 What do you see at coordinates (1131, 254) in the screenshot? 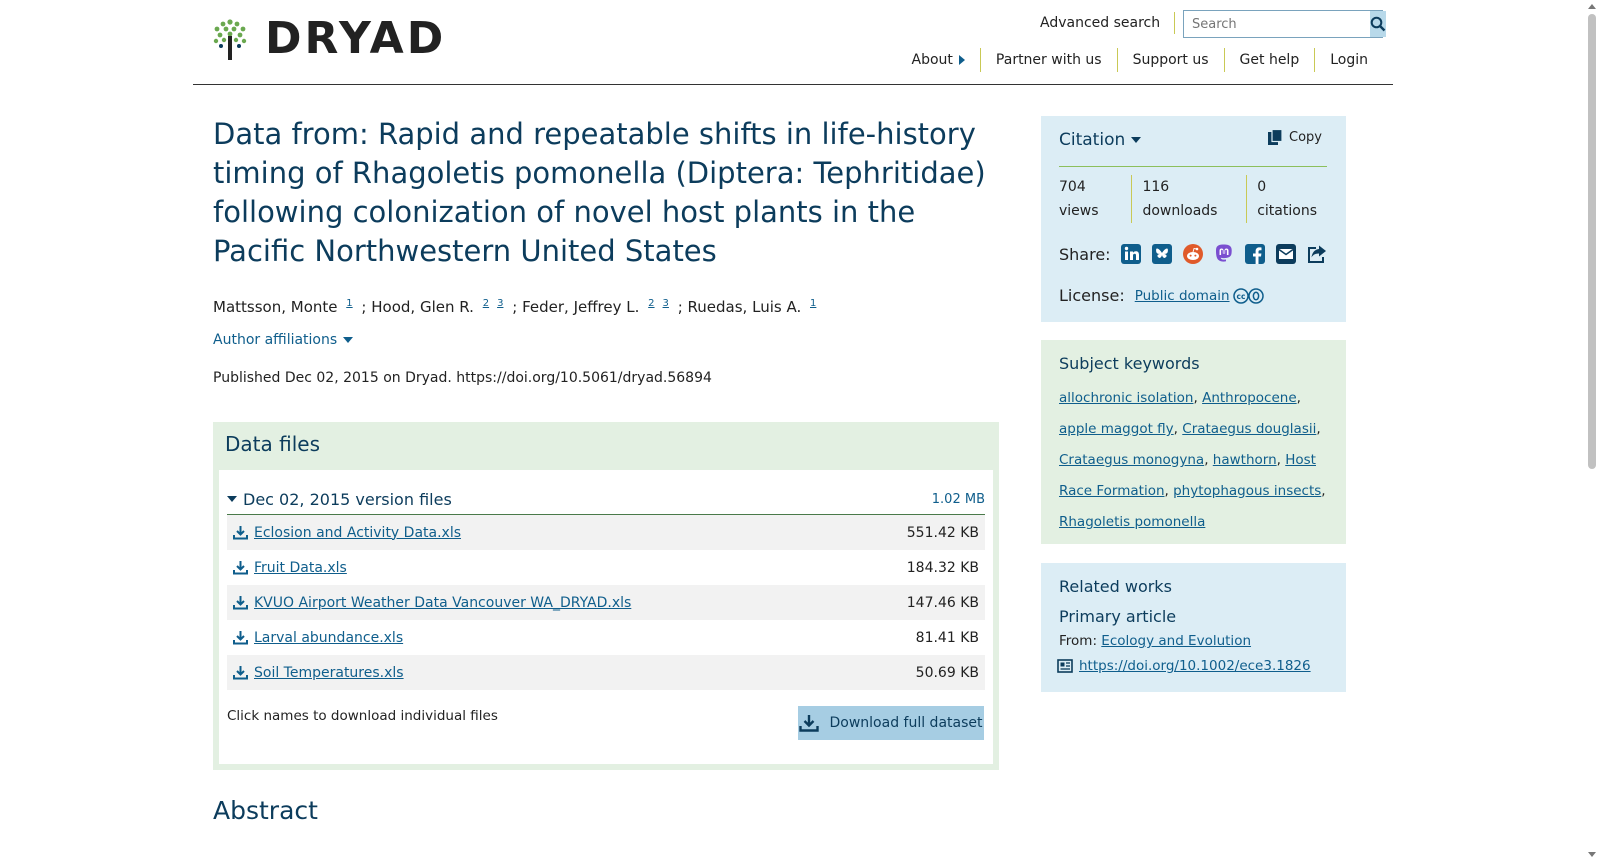
I see `linkedin-icon` at bounding box center [1131, 254].